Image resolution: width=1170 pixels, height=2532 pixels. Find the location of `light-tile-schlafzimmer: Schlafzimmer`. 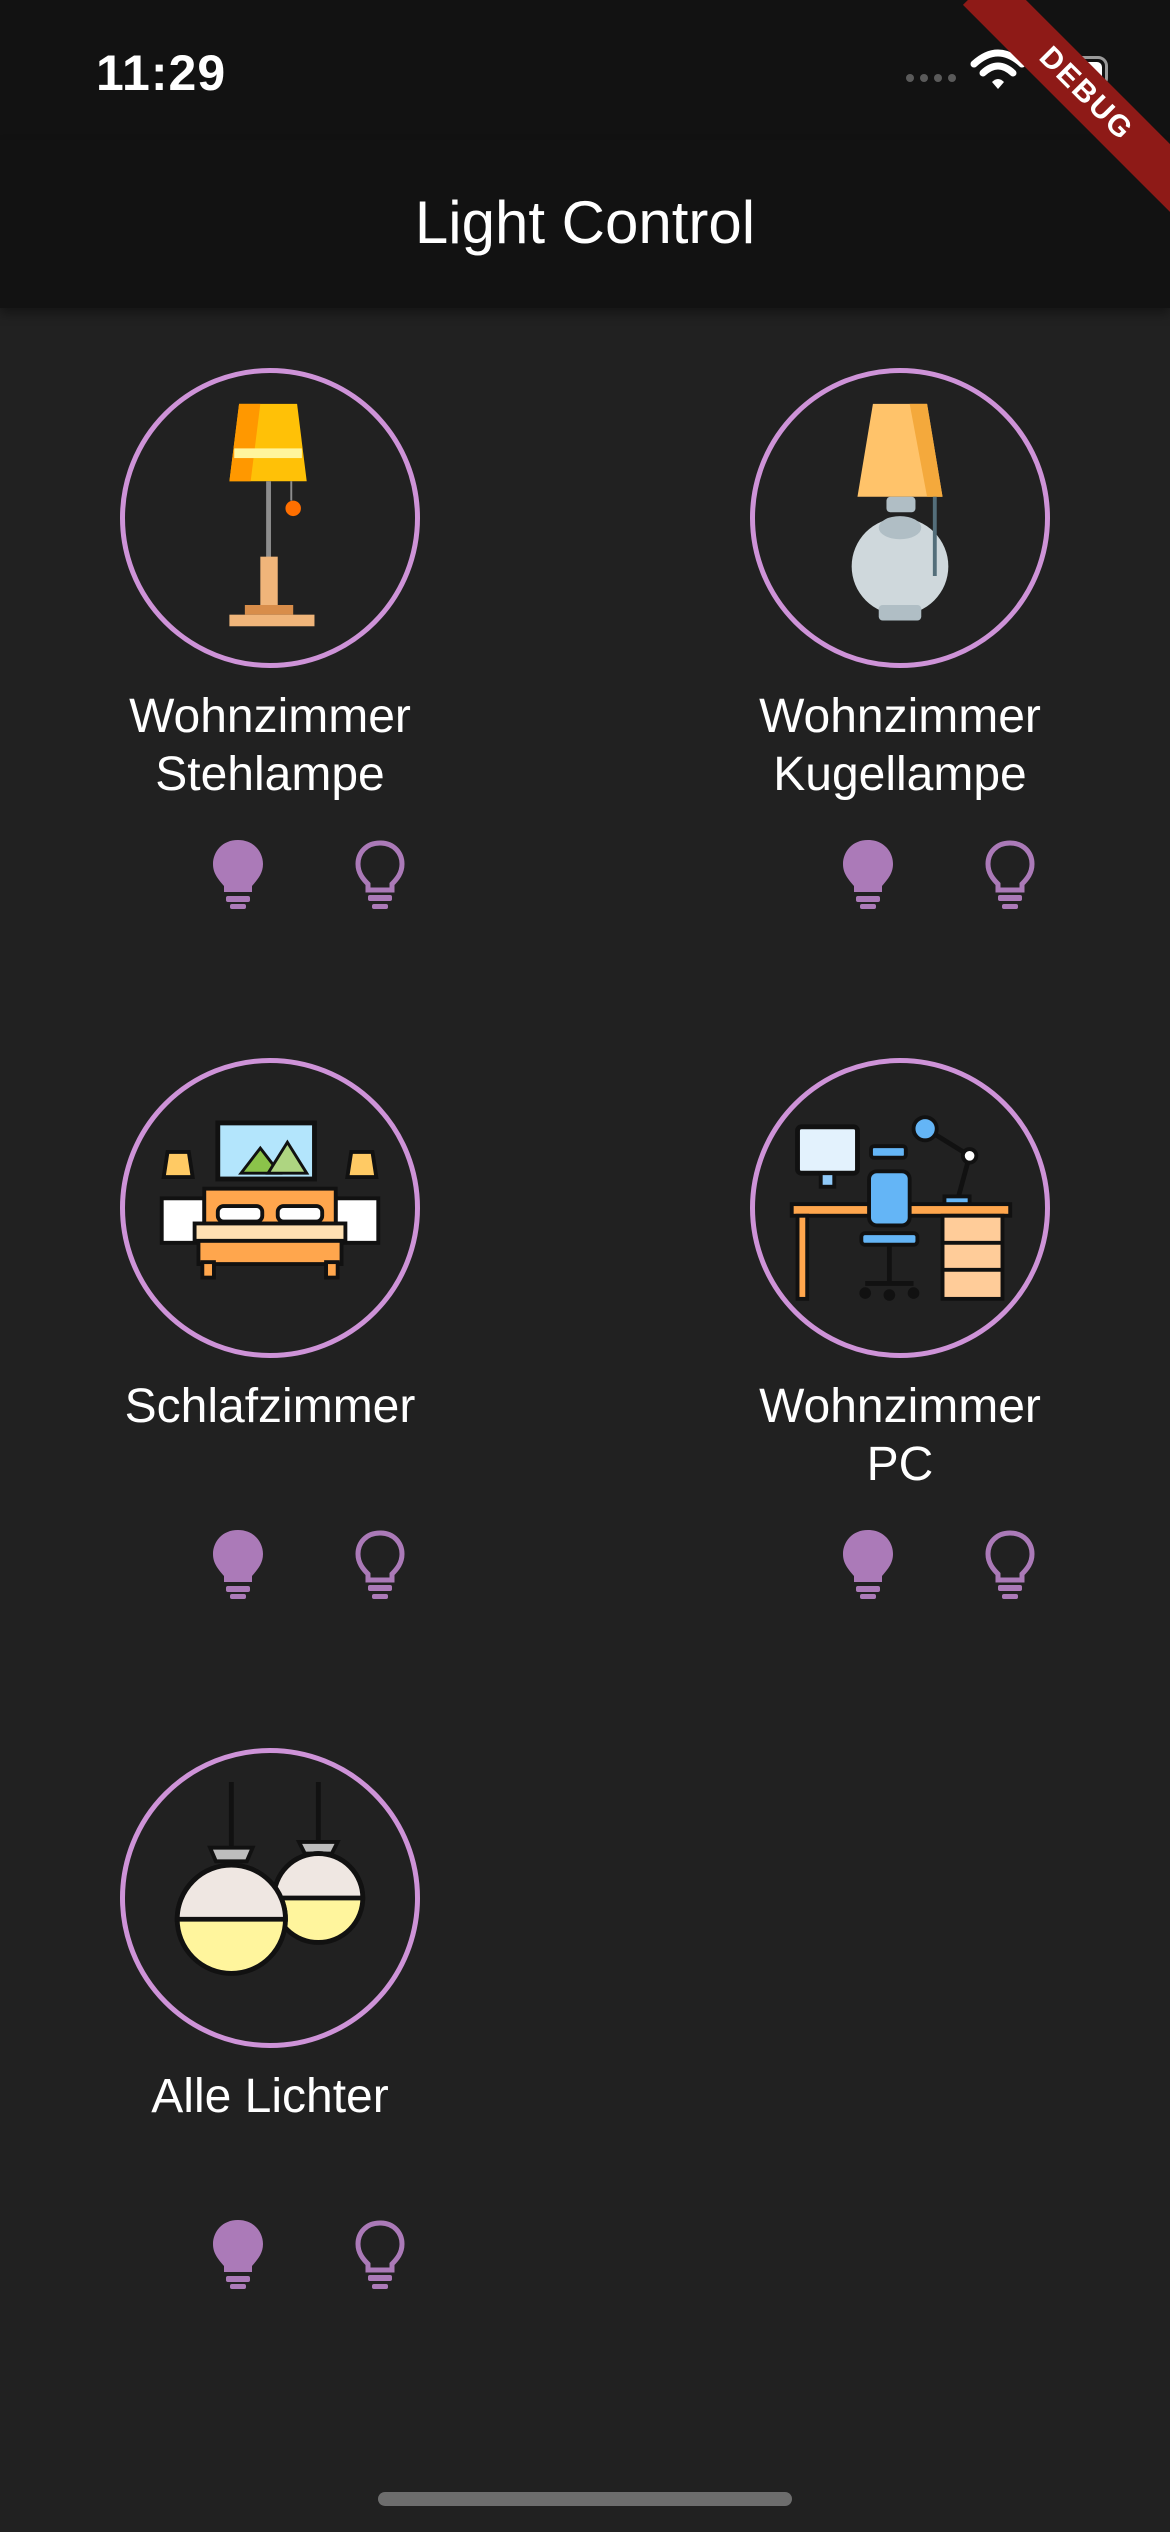

light-tile-schlafzimmer: Schlafzimmer is located at coordinates (270, 1338).